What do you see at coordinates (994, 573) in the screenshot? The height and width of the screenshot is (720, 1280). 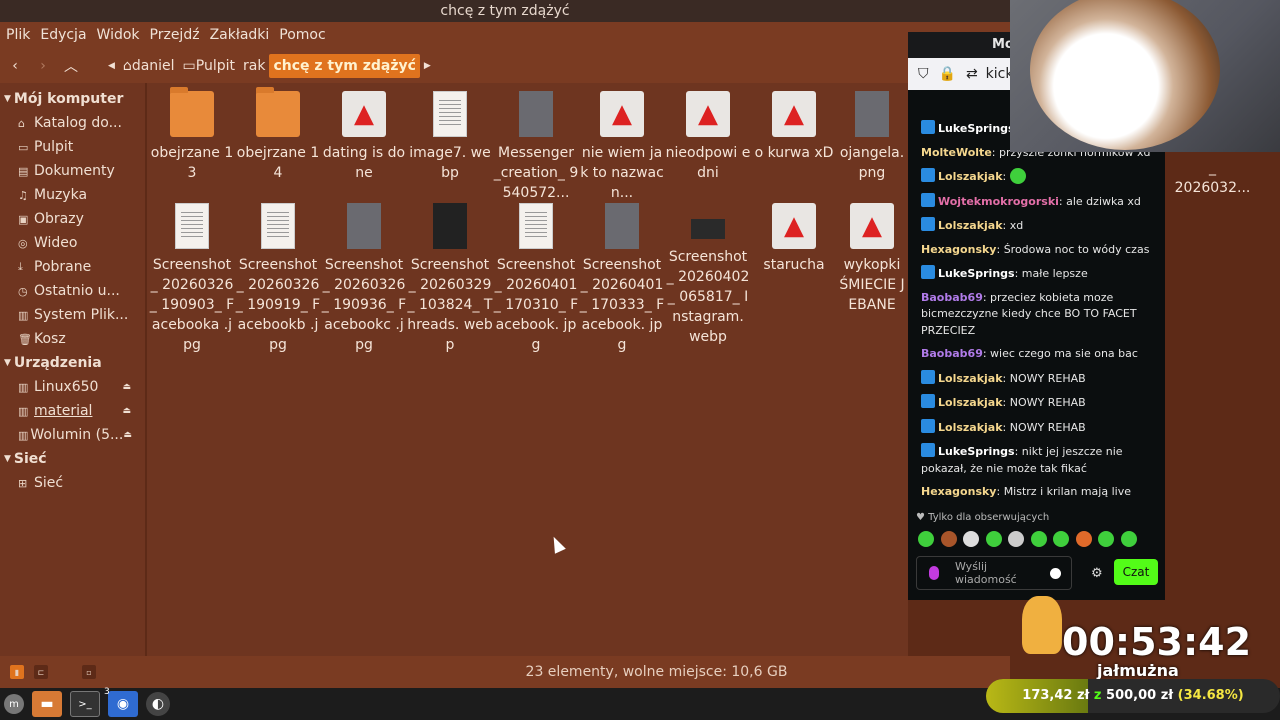 I see `chat-input: Wyślij wiadomość` at bounding box center [994, 573].